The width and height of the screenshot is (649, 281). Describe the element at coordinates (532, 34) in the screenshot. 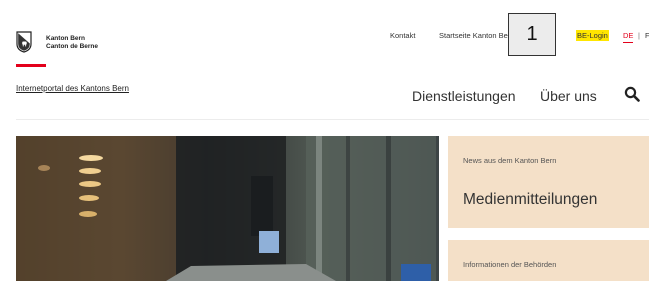

I see `overlay-number-badge: 1` at that location.